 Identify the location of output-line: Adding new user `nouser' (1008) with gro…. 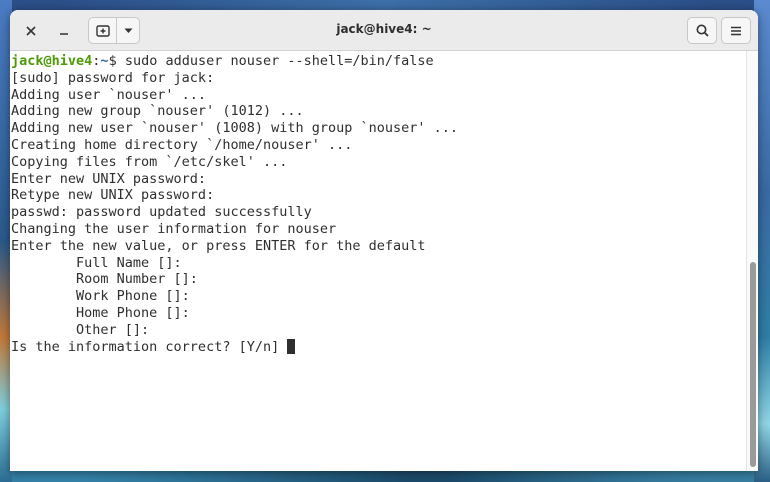
(235, 128).